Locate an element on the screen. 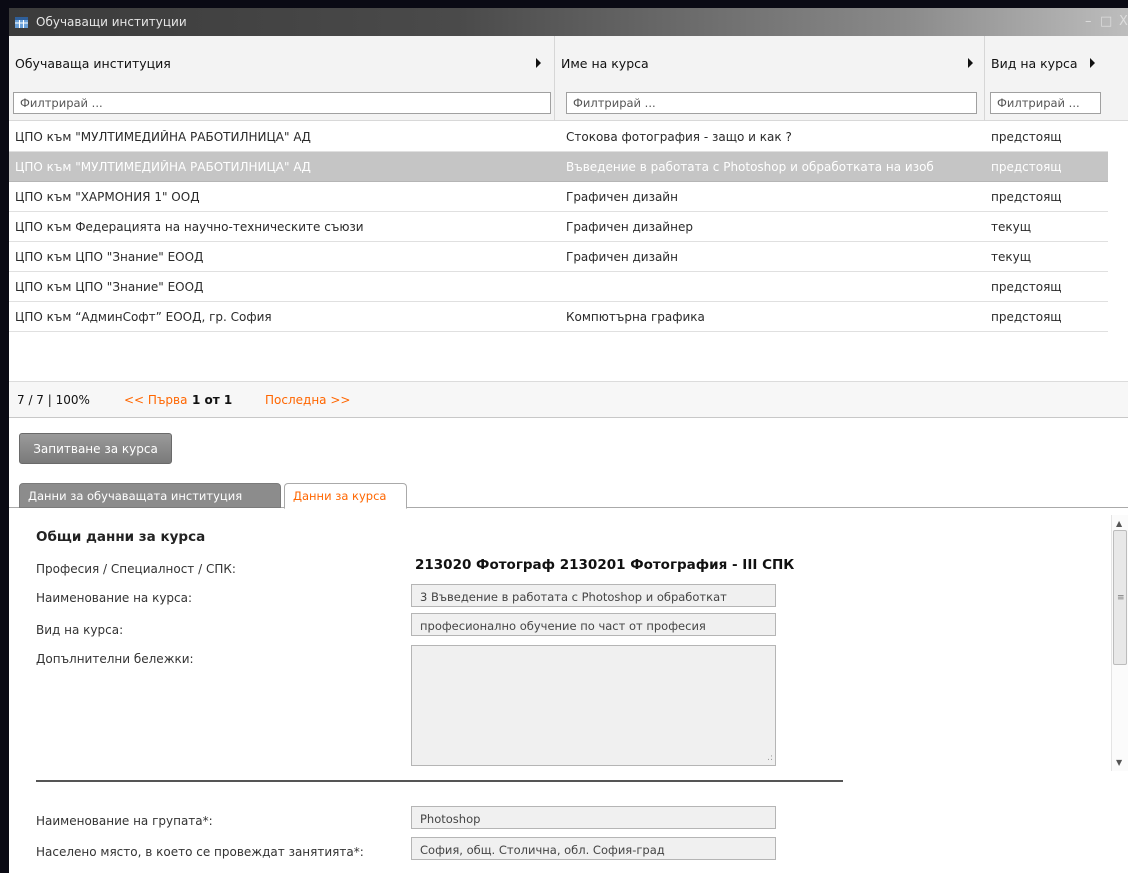 The image size is (1128, 873). course-name-label: Наименование на курса: is located at coordinates (114, 598).